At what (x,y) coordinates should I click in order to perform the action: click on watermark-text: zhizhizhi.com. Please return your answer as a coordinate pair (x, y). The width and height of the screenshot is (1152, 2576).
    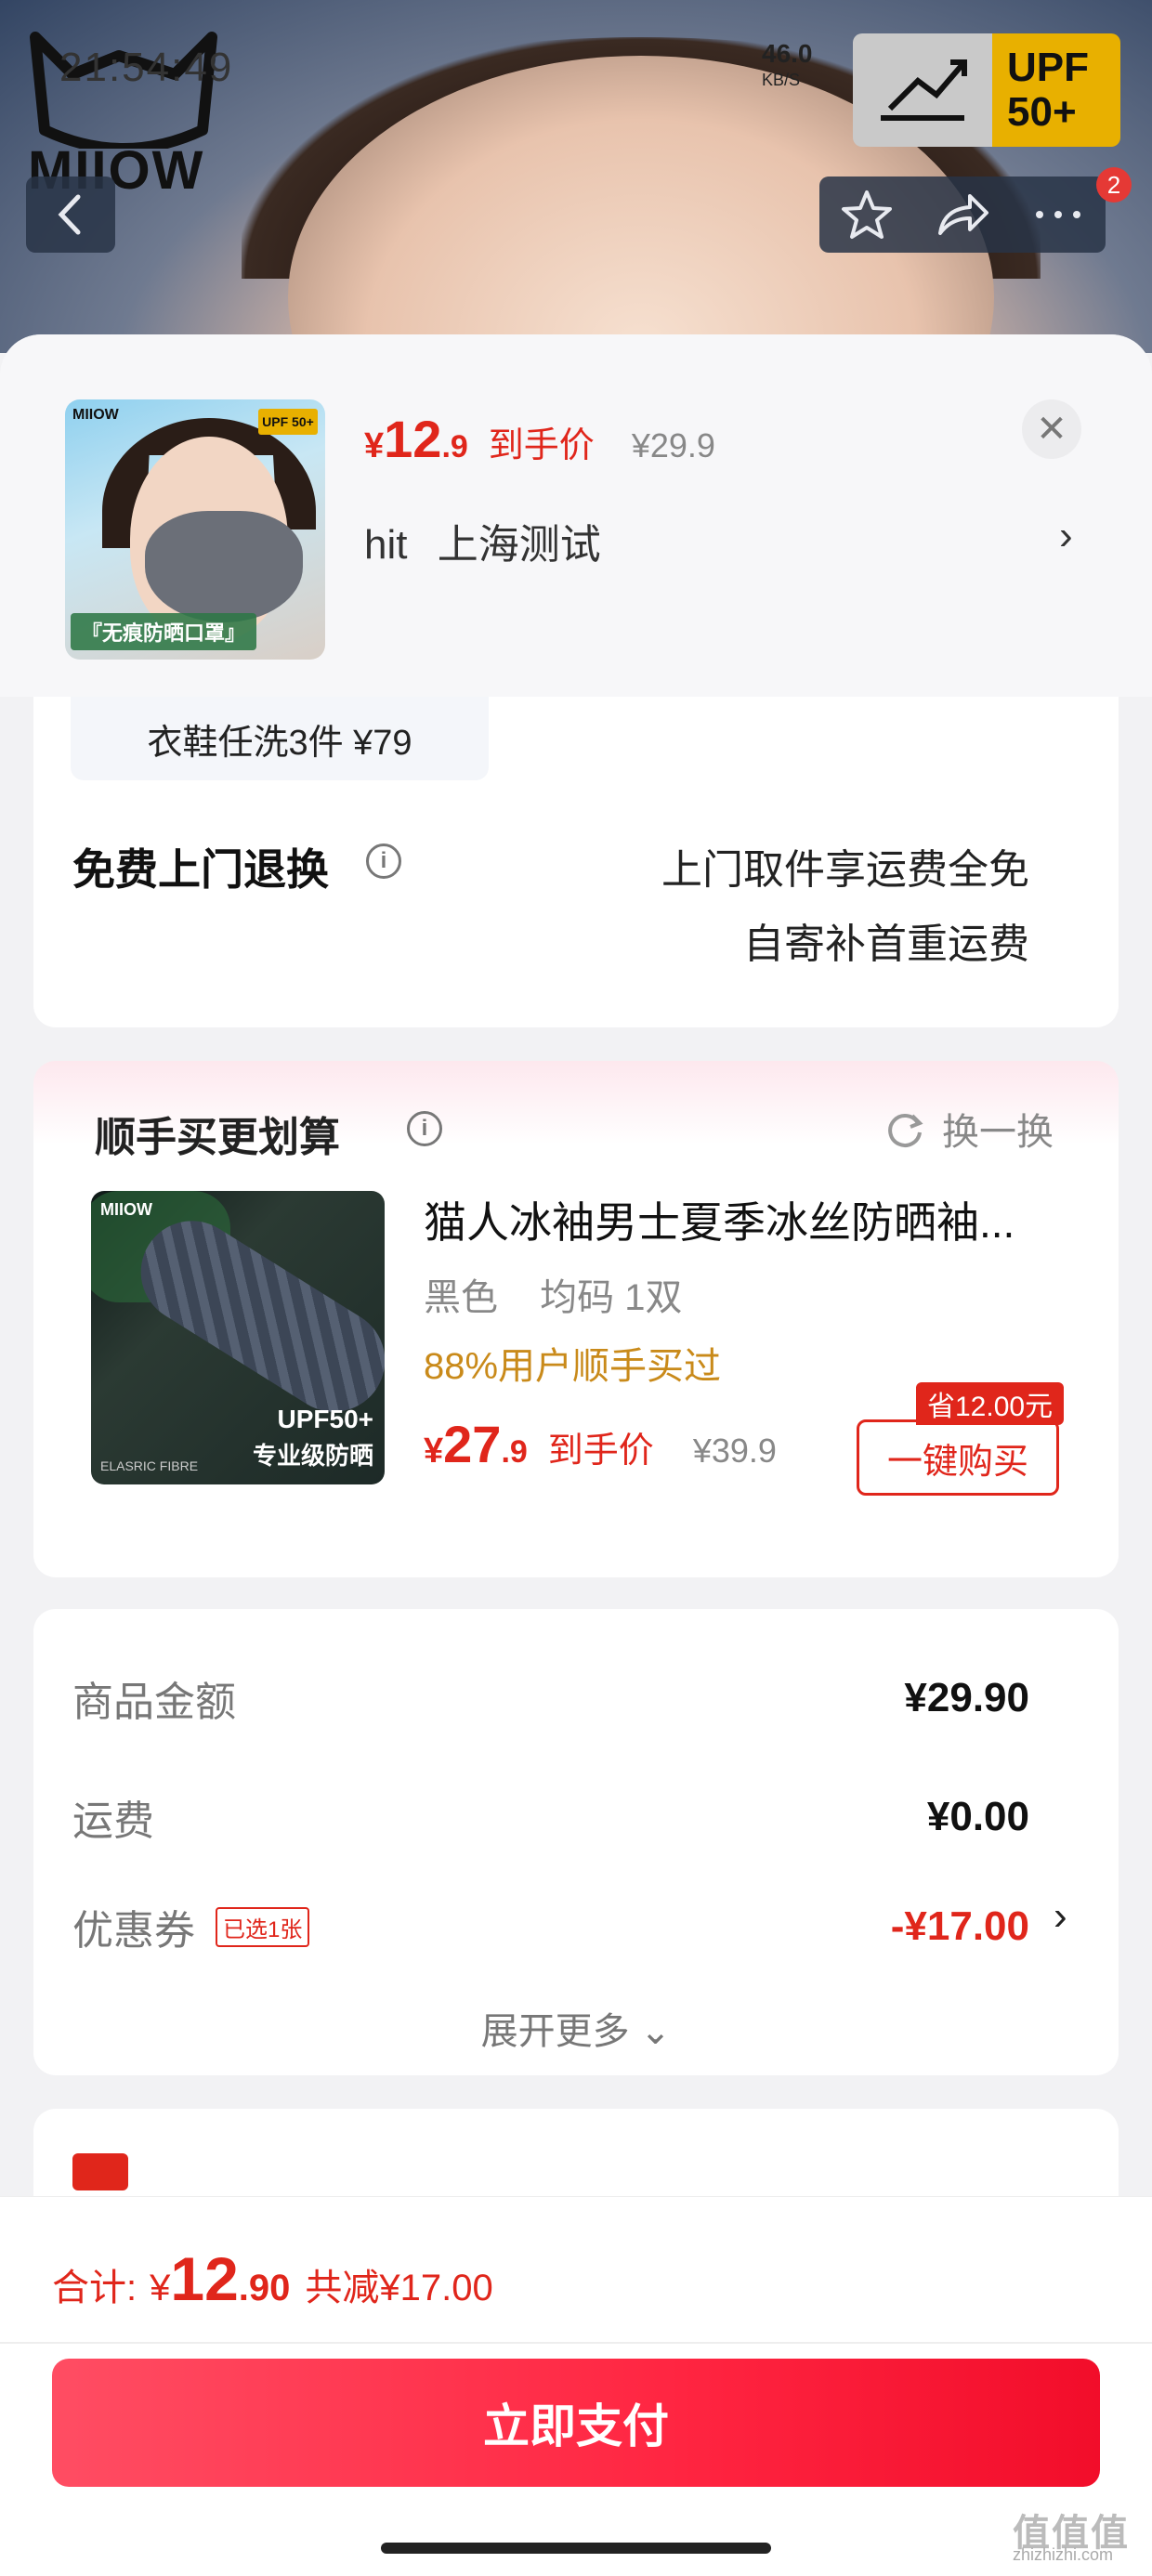
    Looking at the image, I should click on (1063, 2554).